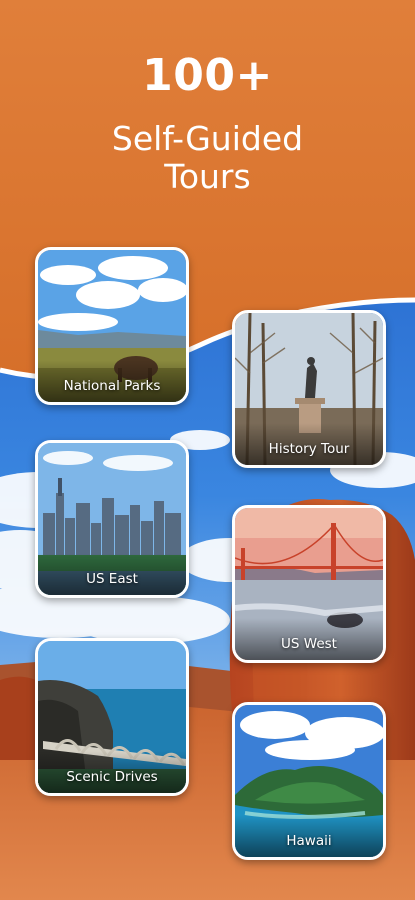  I want to click on tour-card-label: Scenic Drives, so click(112, 777).